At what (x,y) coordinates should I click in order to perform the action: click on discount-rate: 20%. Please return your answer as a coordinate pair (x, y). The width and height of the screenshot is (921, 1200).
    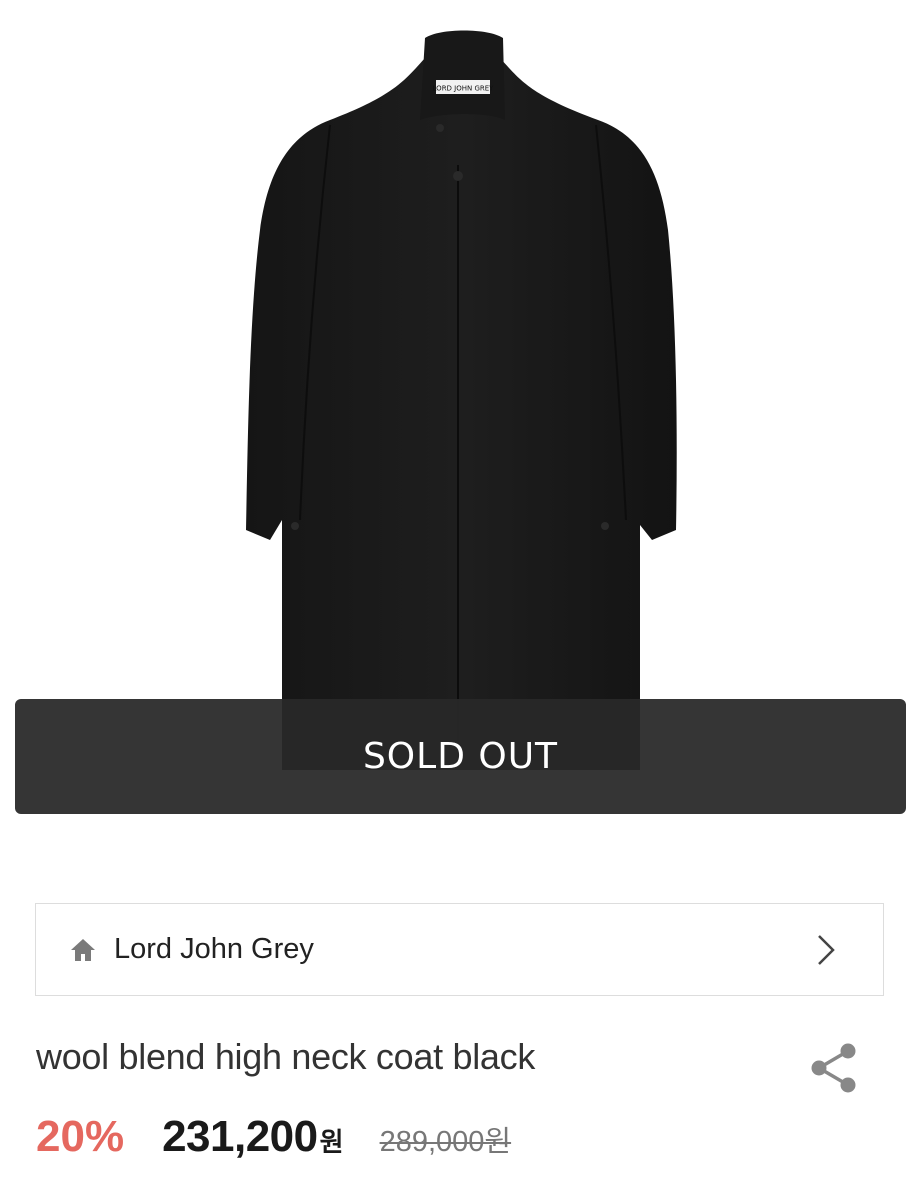
    Looking at the image, I should click on (80, 1136).